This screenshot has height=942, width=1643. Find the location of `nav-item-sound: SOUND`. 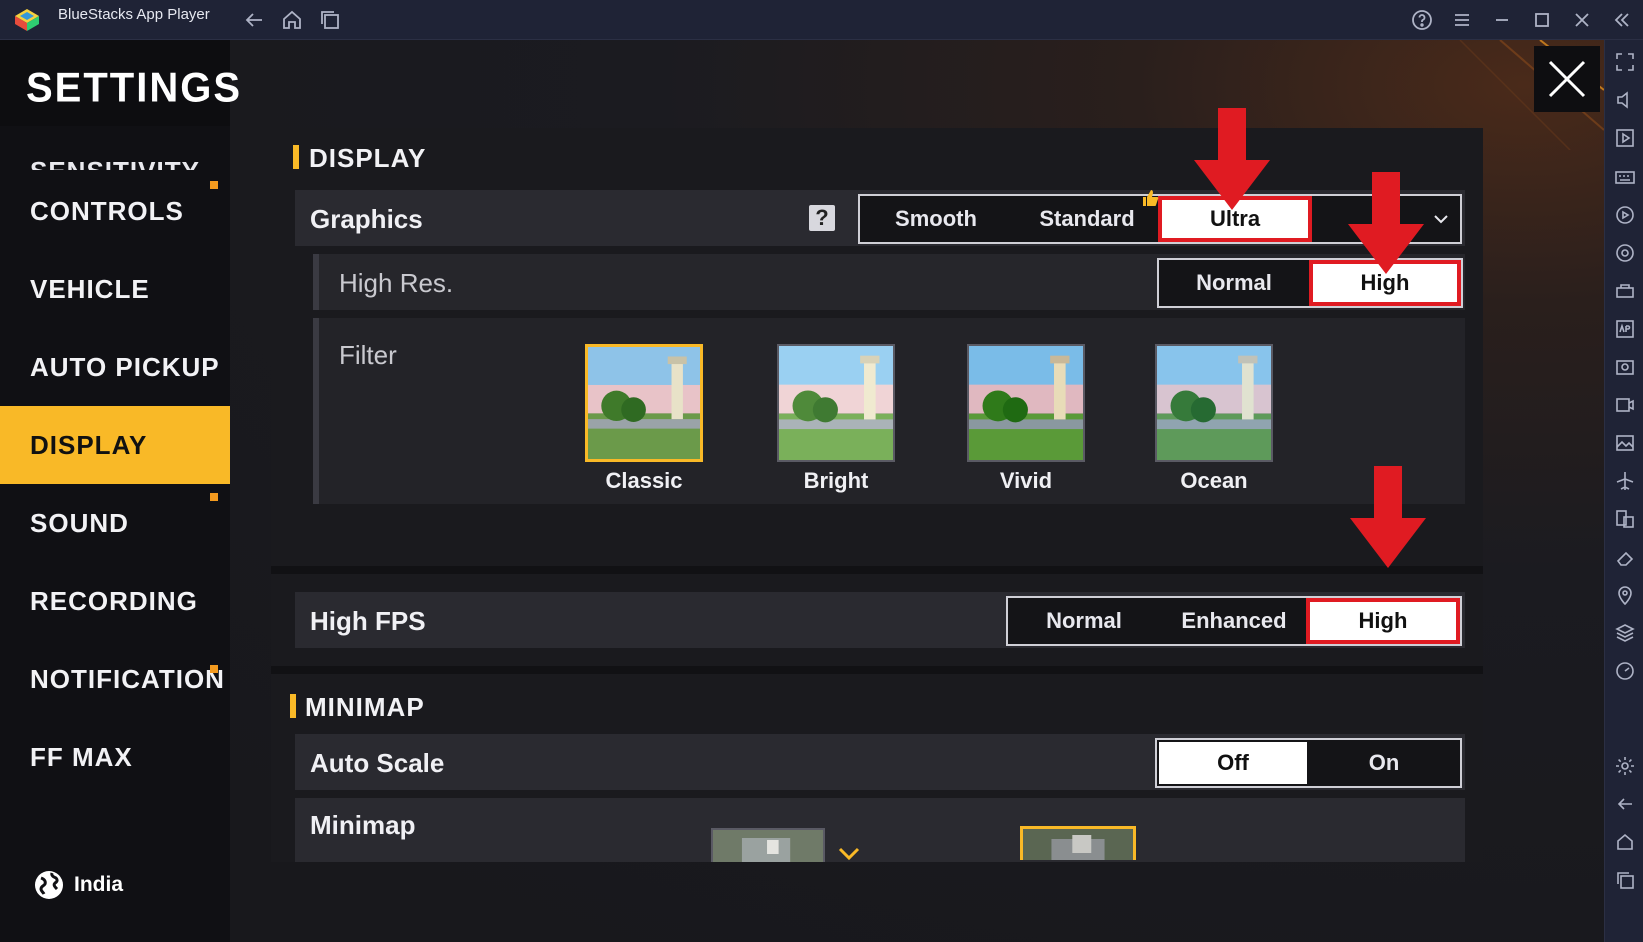

nav-item-sound: SOUND is located at coordinates (115, 523).